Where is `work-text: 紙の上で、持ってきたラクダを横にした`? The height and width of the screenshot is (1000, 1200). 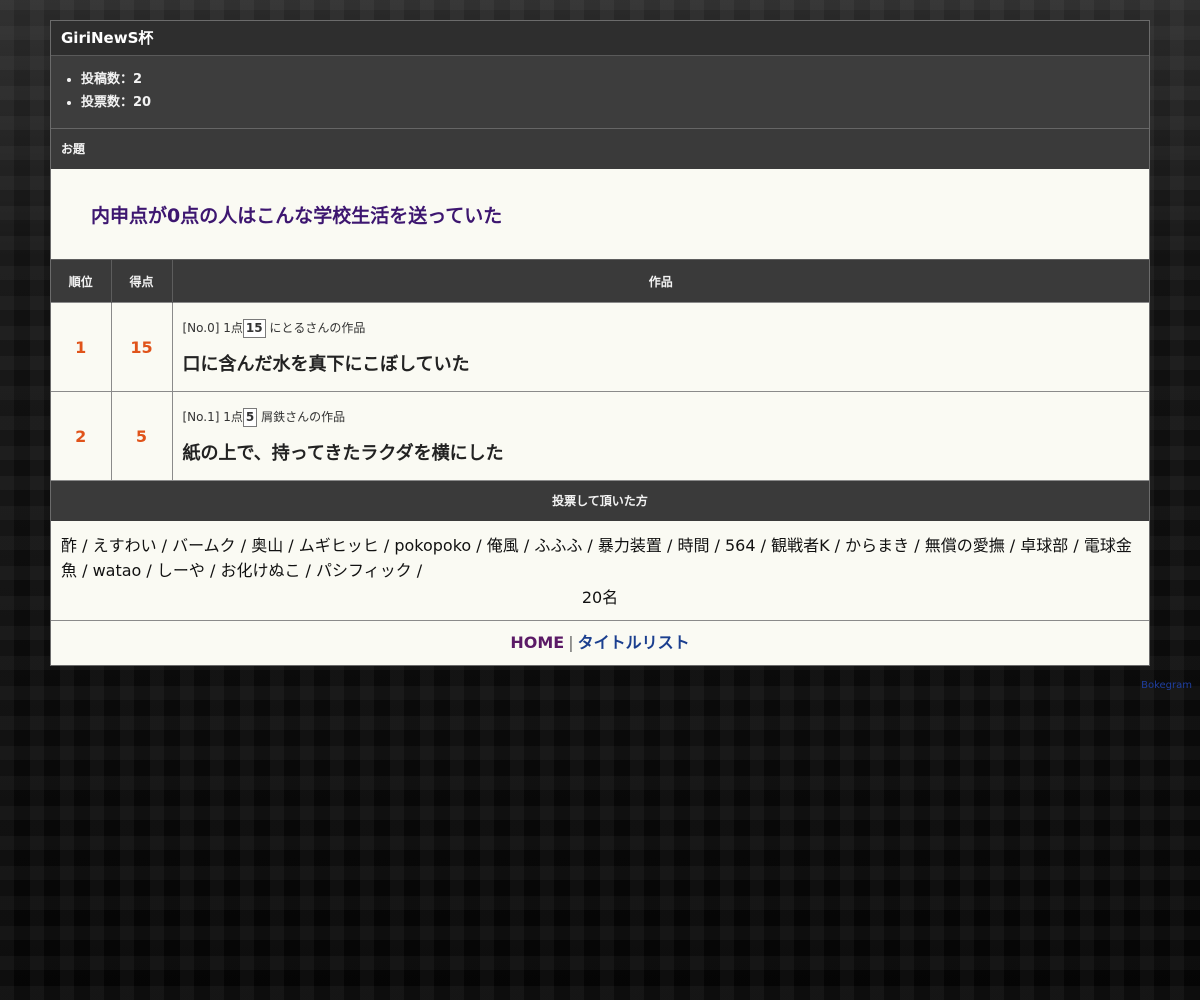
work-text: 紙の上で、持ってきたラクダを横にした is located at coordinates (343, 453).